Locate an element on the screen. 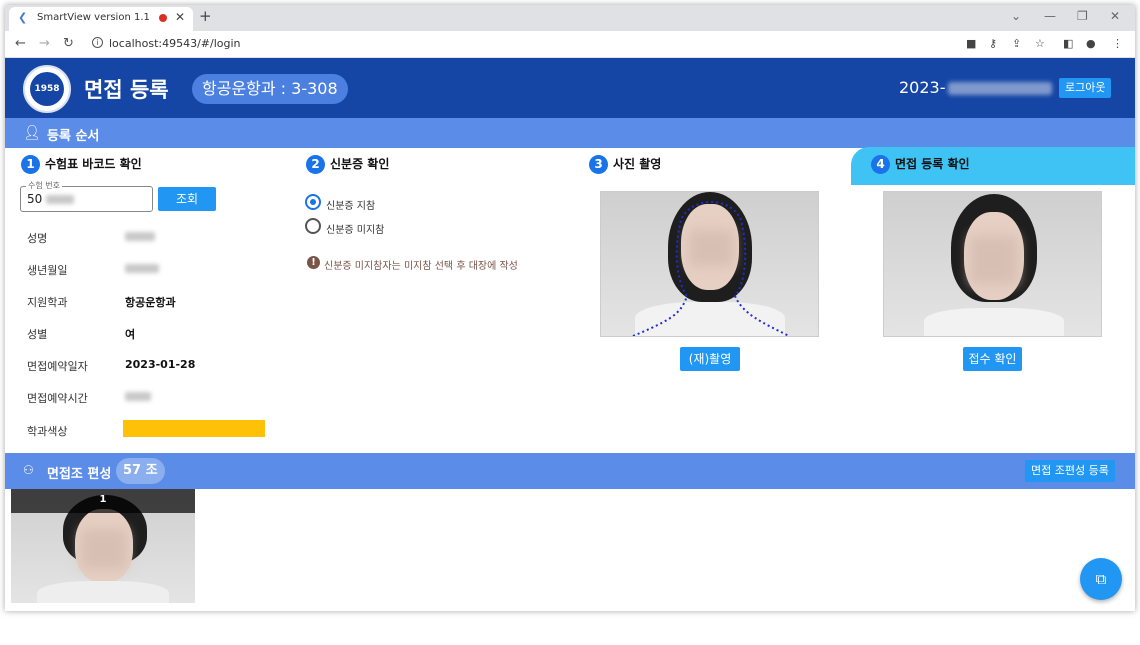 The height and width of the screenshot is (645, 1140). interview-time-redacted is located at coordinates (138, 396).